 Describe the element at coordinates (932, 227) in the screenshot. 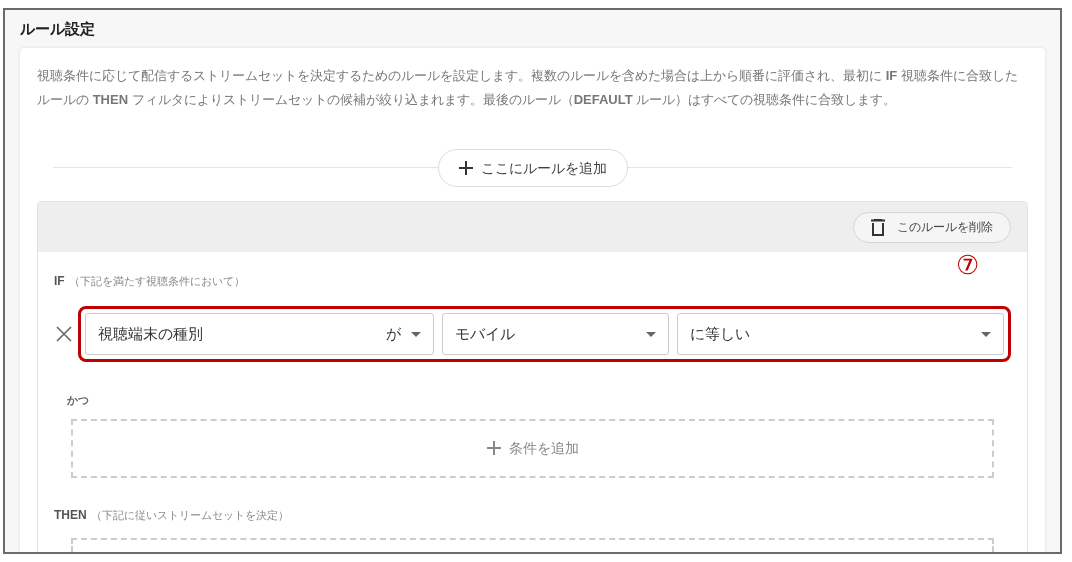

I see `delete-rule-button: このルールを削除` at that location.